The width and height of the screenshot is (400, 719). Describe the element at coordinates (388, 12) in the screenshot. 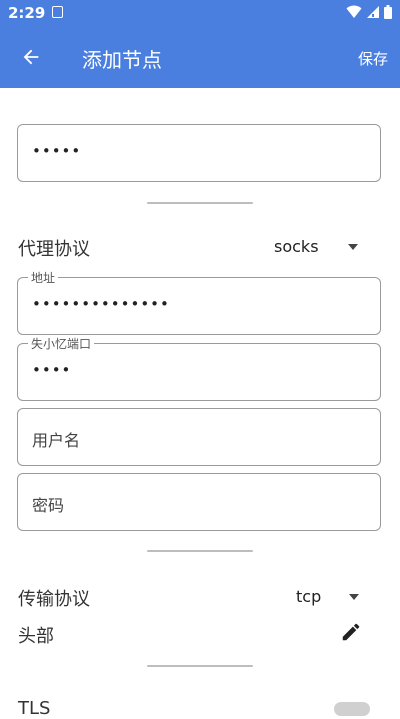

I see `battery-icon` at that location.